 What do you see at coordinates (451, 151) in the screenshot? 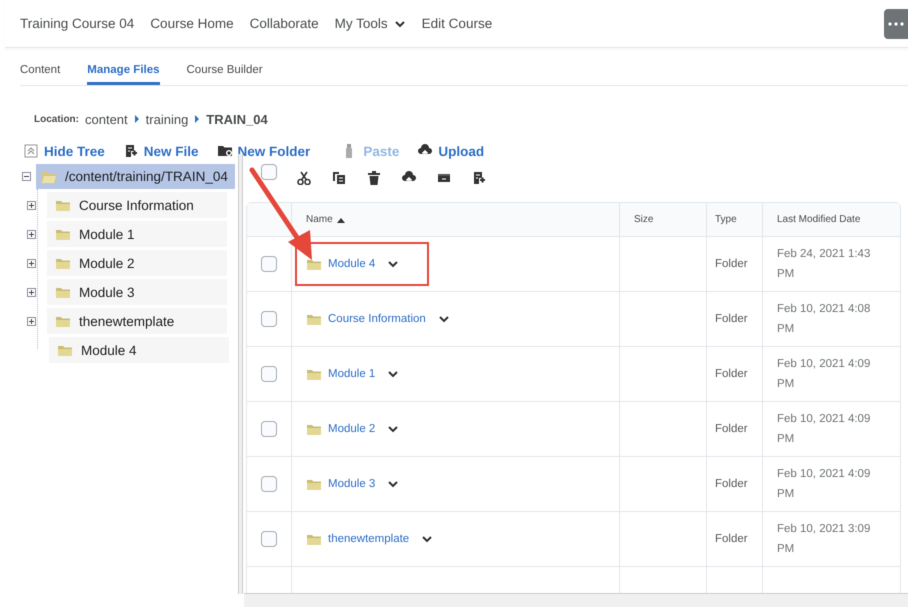
I see `toolbar-button: Upload` at bounding box center [451, 151].